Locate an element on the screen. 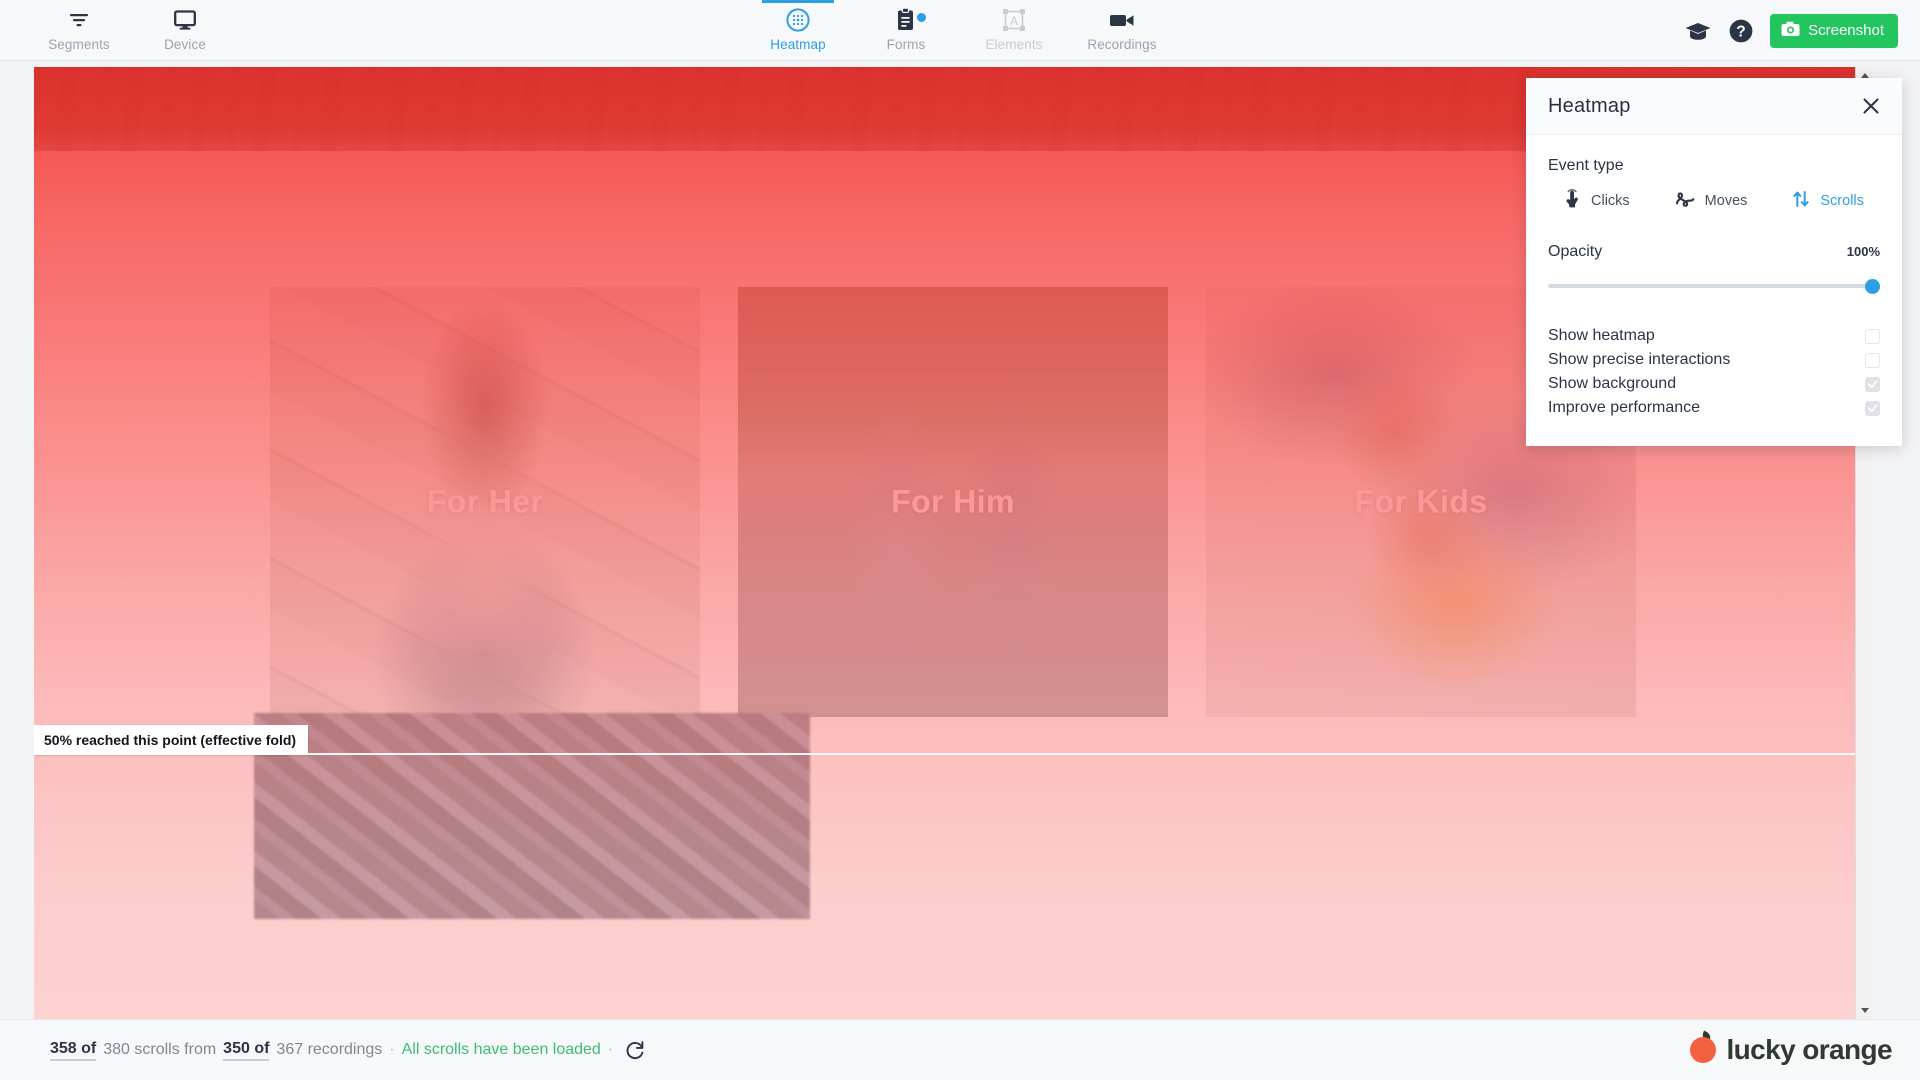 Image resolution: width=1920 pixels, height=1080 pixels. card-label-for-kids: For Kids is located at coordinates (1421, 501).